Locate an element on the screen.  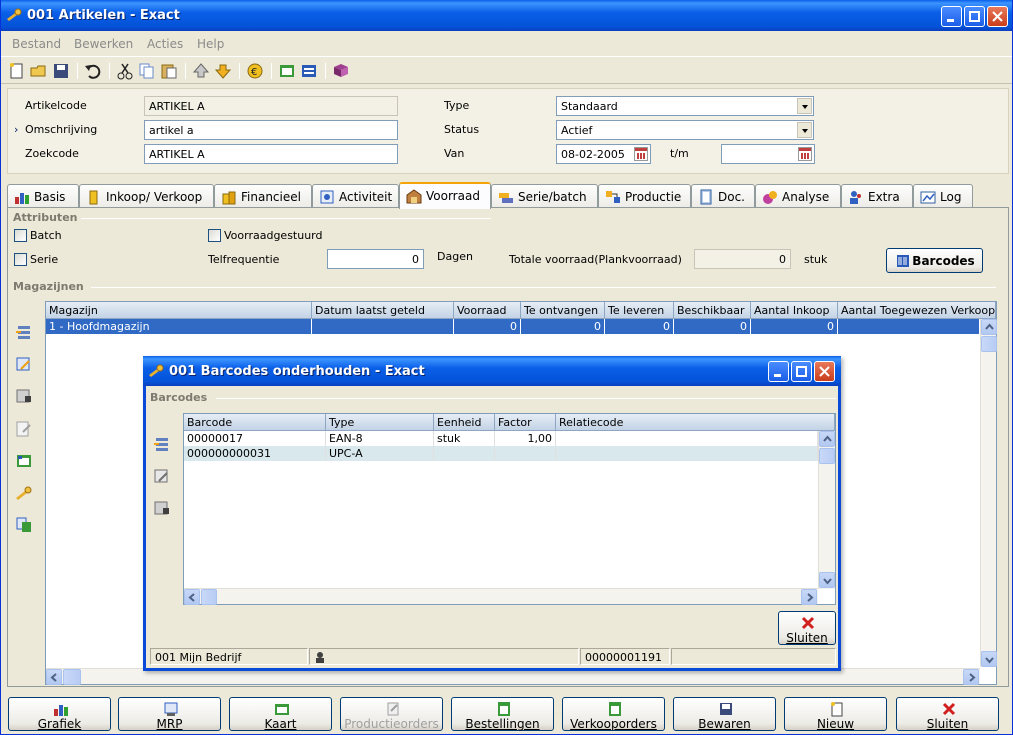
menu-acties: Acties is located at coordinates (165, 44).